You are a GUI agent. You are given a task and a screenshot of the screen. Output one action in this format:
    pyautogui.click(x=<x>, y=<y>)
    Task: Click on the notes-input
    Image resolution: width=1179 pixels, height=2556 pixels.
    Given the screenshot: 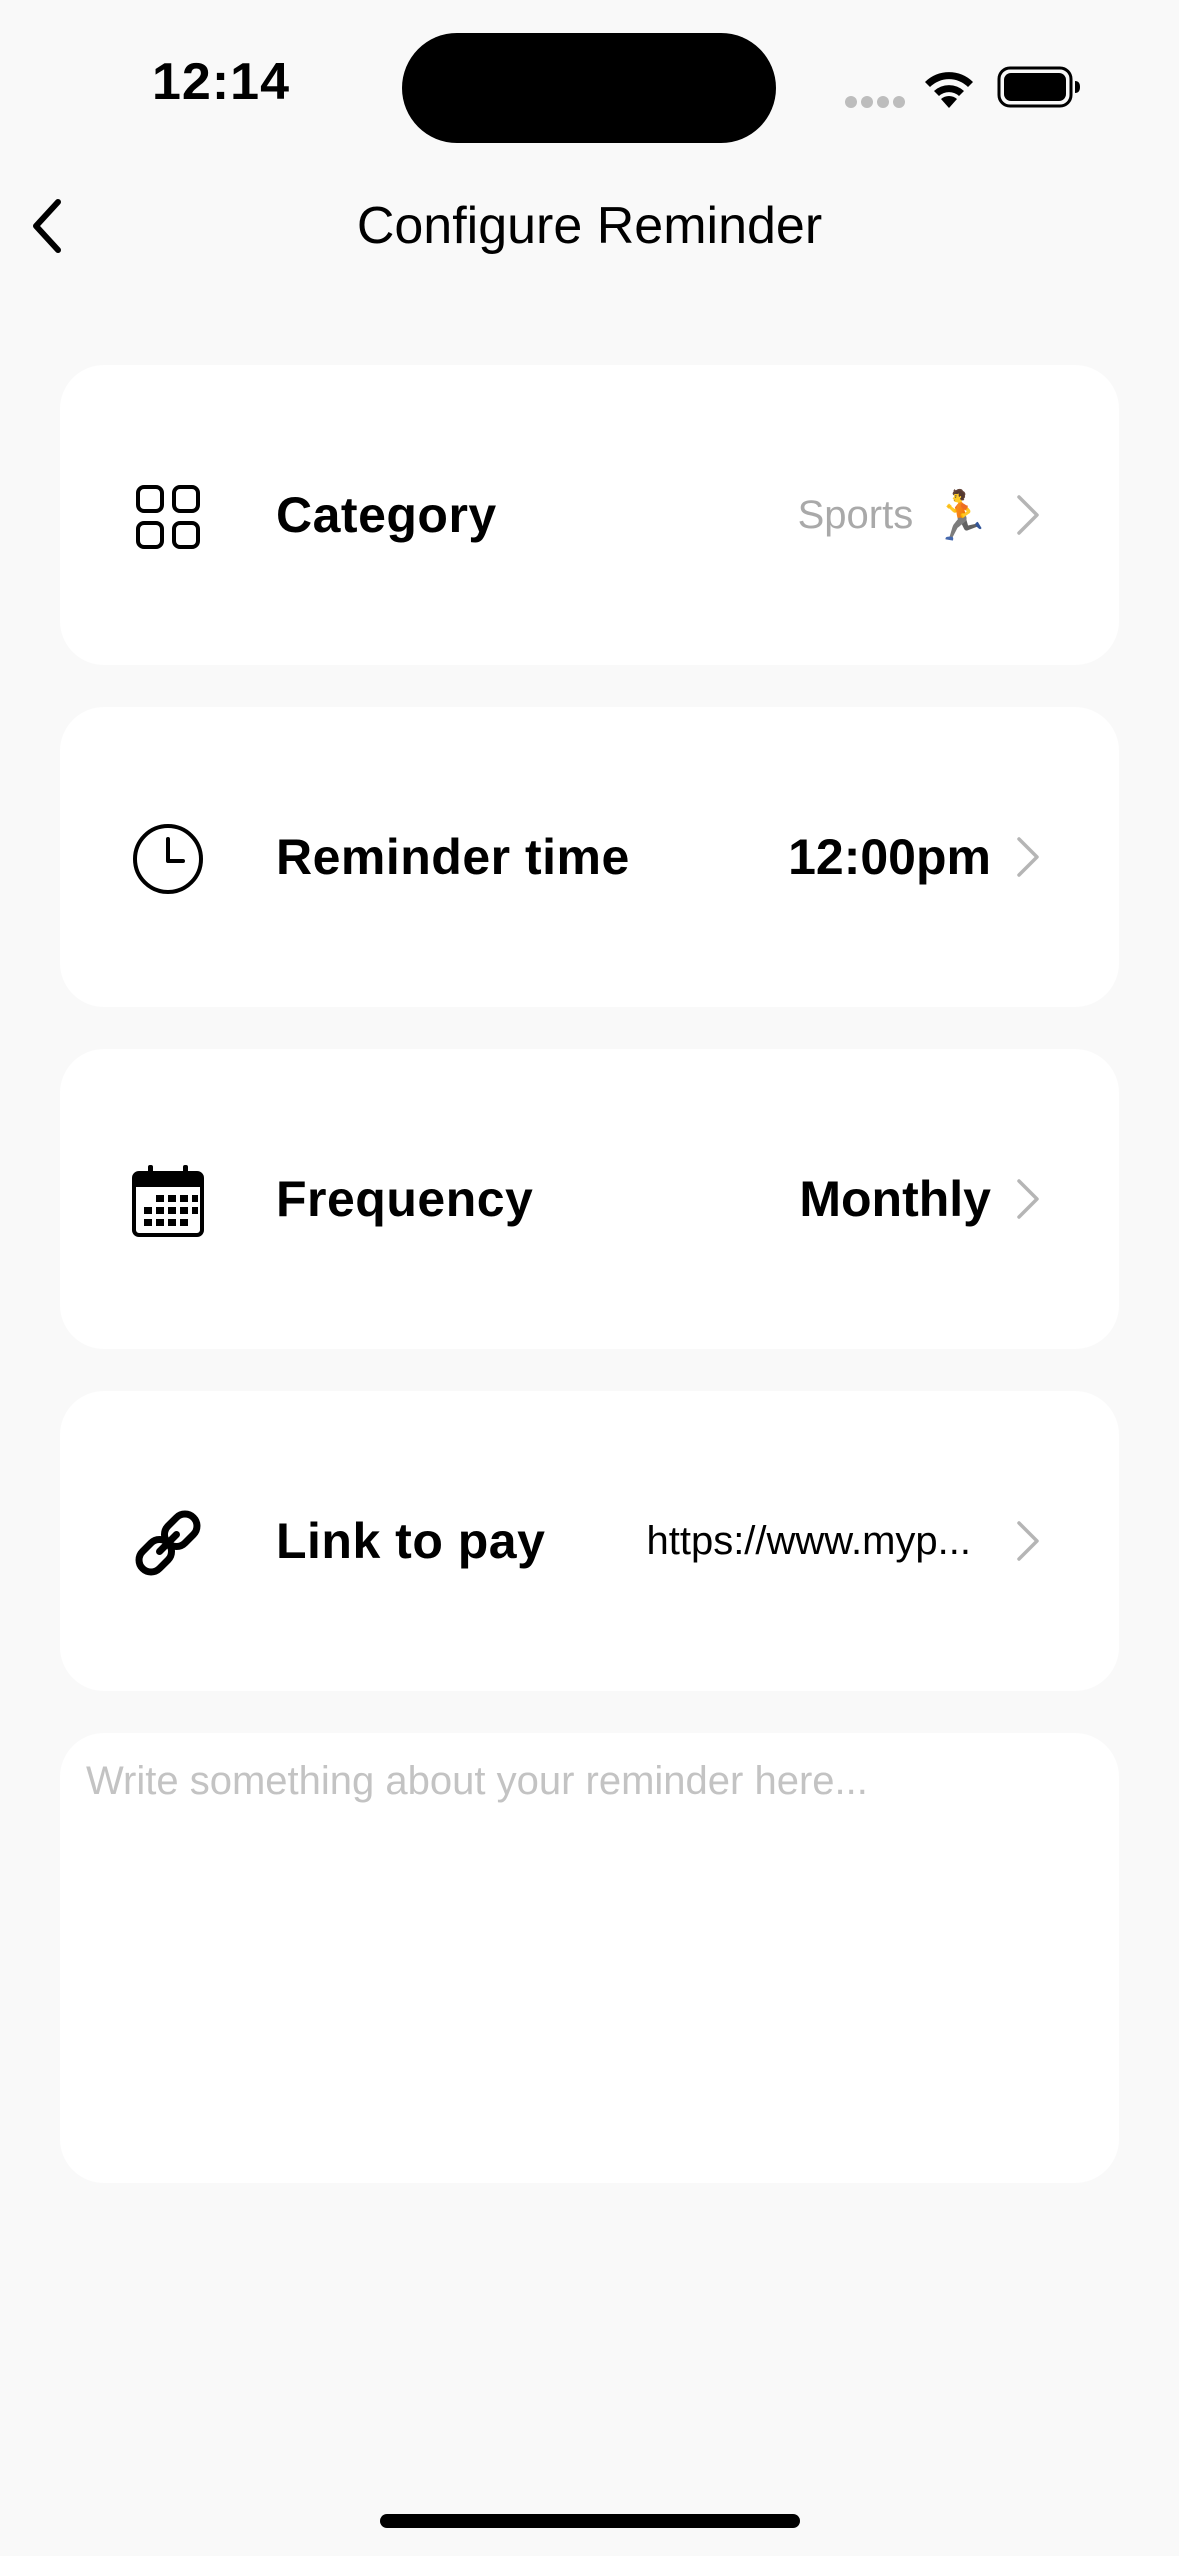 What is the action you would take?
    pyautogui.click(x=586, y=1954)
    